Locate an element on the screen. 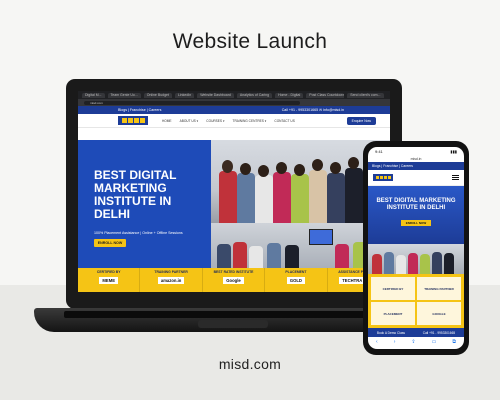 The width and height of the screenshot is (500, 400). browser-tab: Website Dashboard is located at coordinates (215, 95).